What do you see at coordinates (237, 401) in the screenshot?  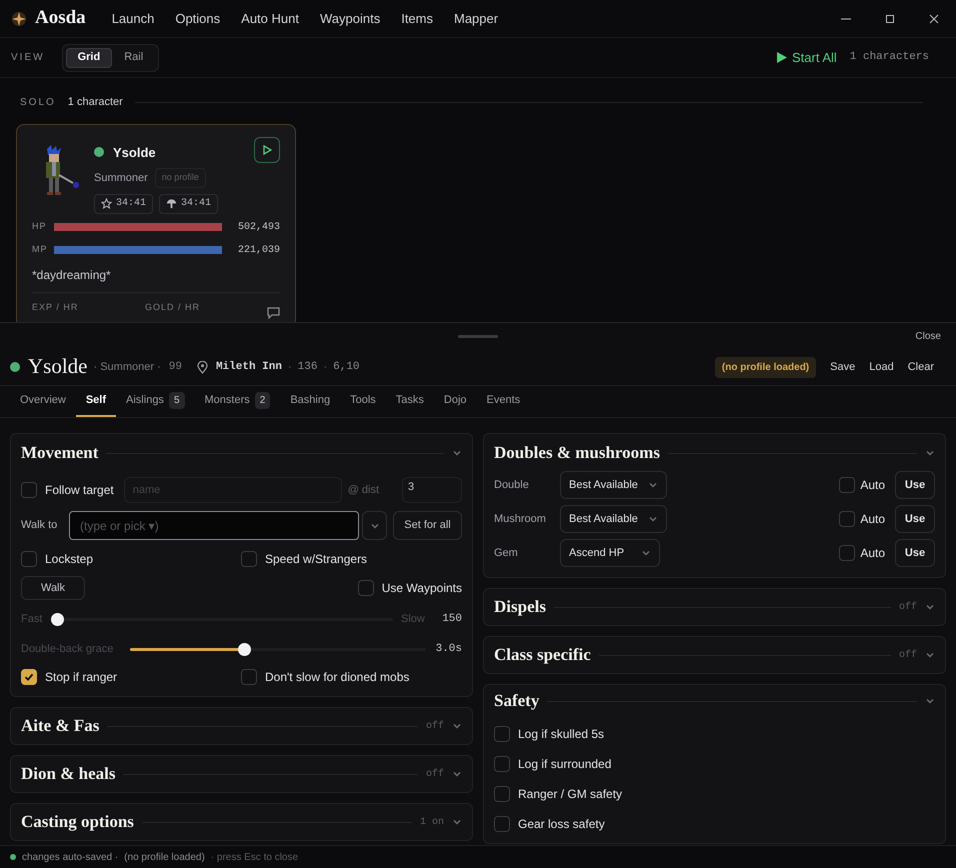 I see `tab: Monsters 2` at bounding box center [237, 401].